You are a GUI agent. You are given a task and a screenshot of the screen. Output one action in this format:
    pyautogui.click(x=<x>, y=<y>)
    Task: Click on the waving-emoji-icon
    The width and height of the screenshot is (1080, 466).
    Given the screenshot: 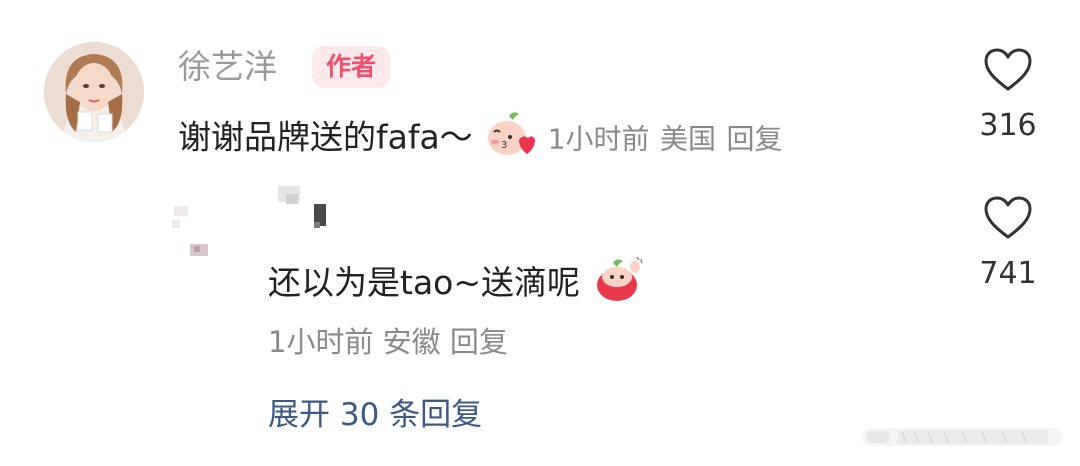 What is the action you would take?
    pyautogui.click(x=618, y=284)
    